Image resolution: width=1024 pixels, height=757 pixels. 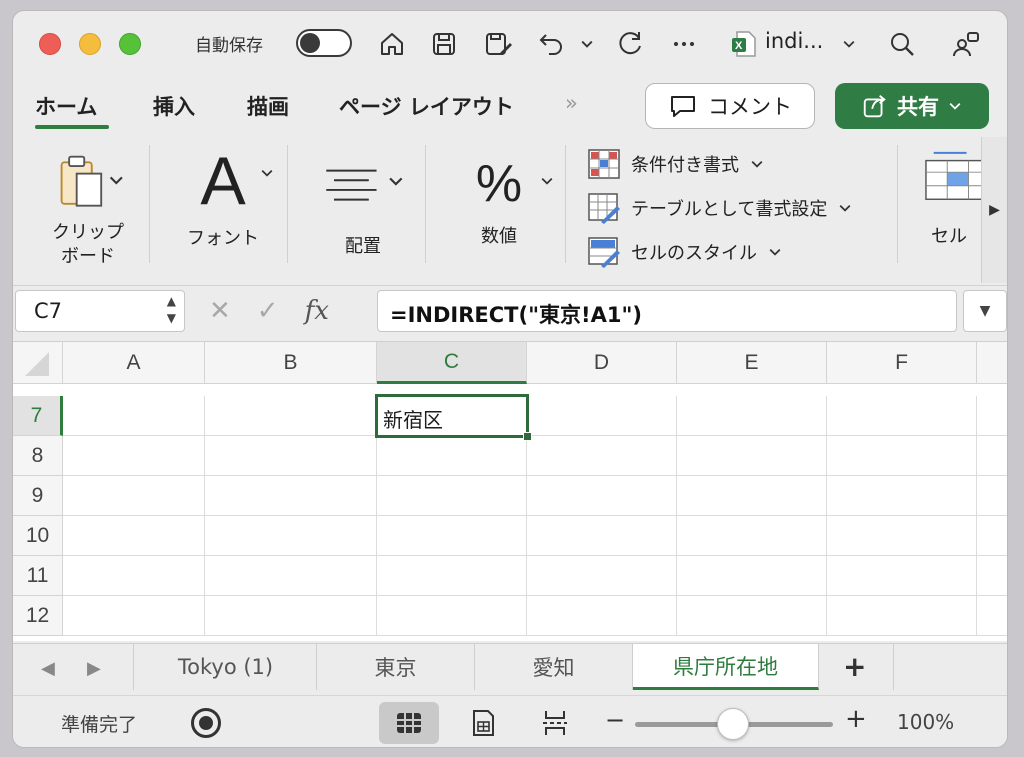 I want to click on more-icon, so click(x=684, y=44).